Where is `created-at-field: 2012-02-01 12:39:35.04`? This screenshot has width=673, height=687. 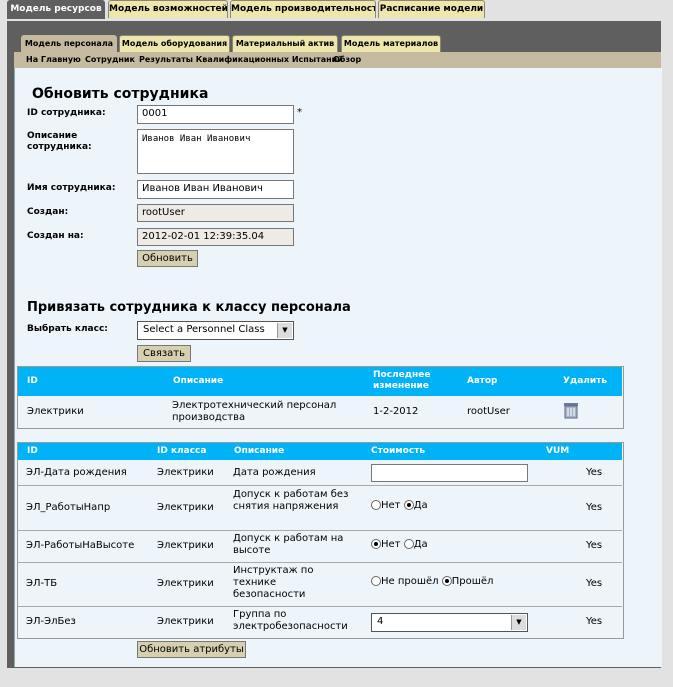 created-at-field: 2012-02-01 12:39:35.04 is located at coordinates (215, 237).